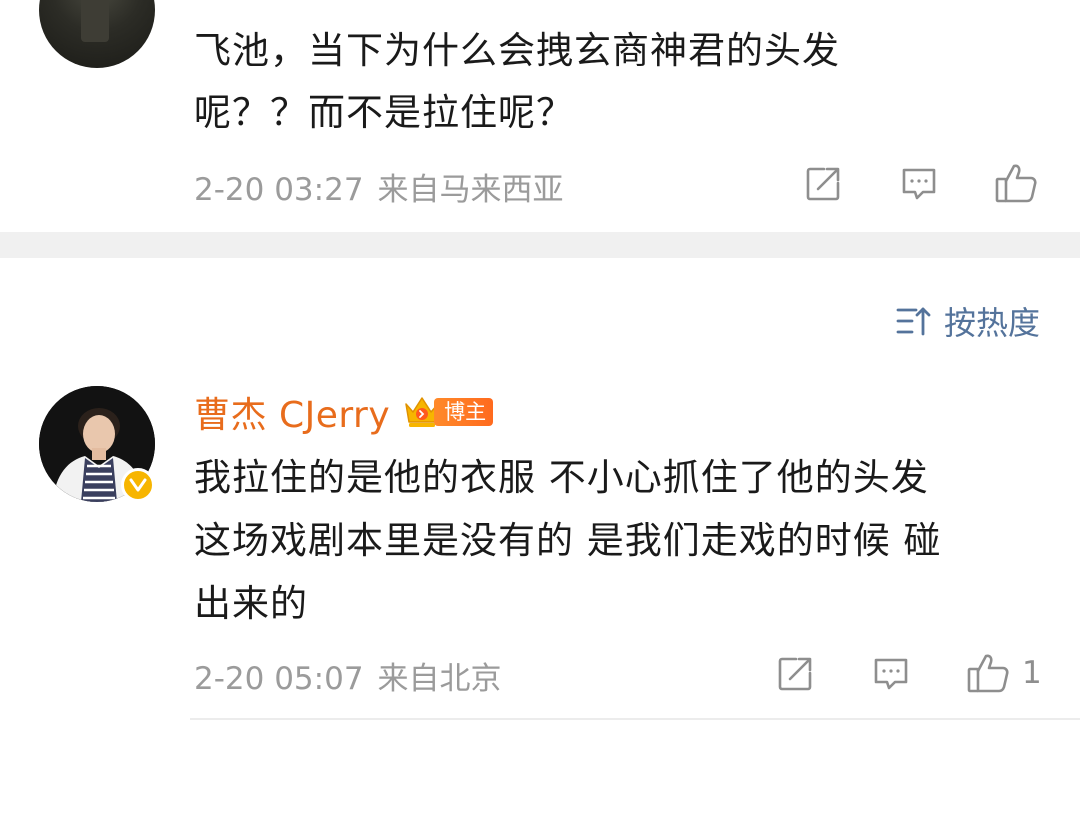 This screenshot has height=829, width=1080. I want to click on comment-meta: 2-20 05:07 来自北京, so click(348, 675).